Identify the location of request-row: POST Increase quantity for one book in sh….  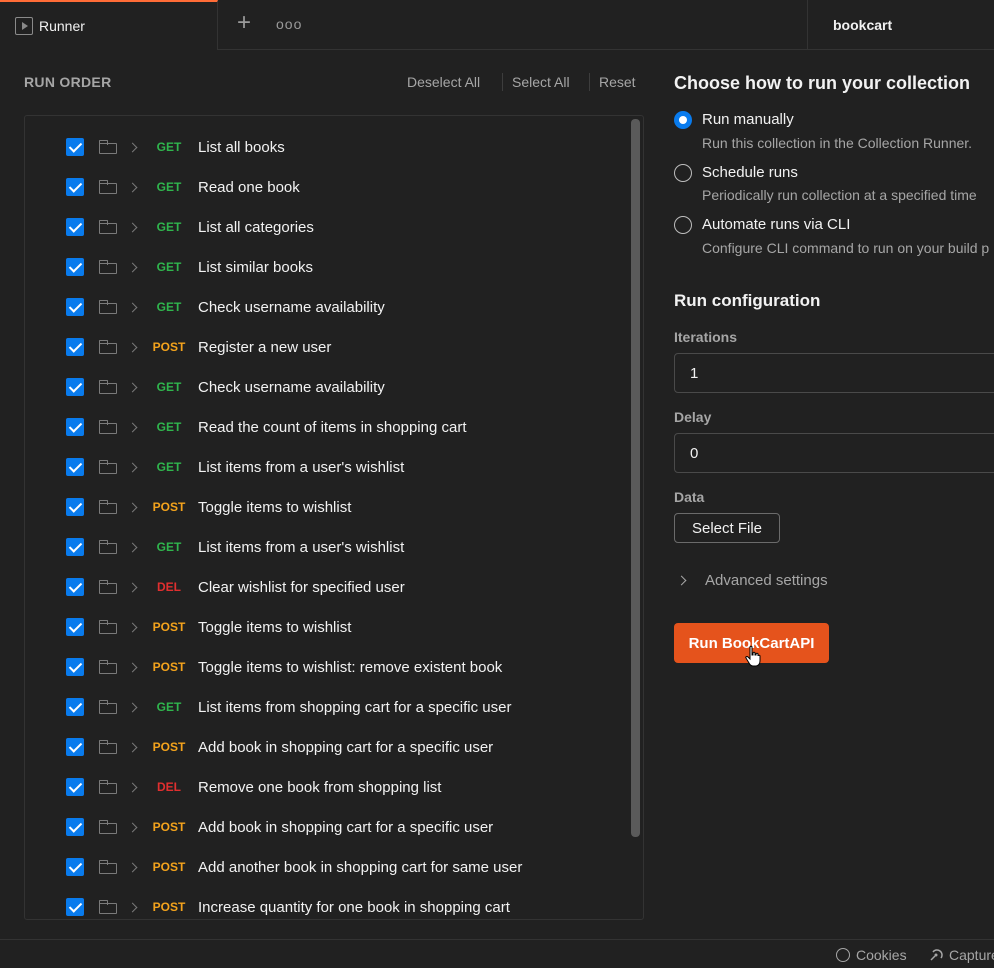
(325, 903).